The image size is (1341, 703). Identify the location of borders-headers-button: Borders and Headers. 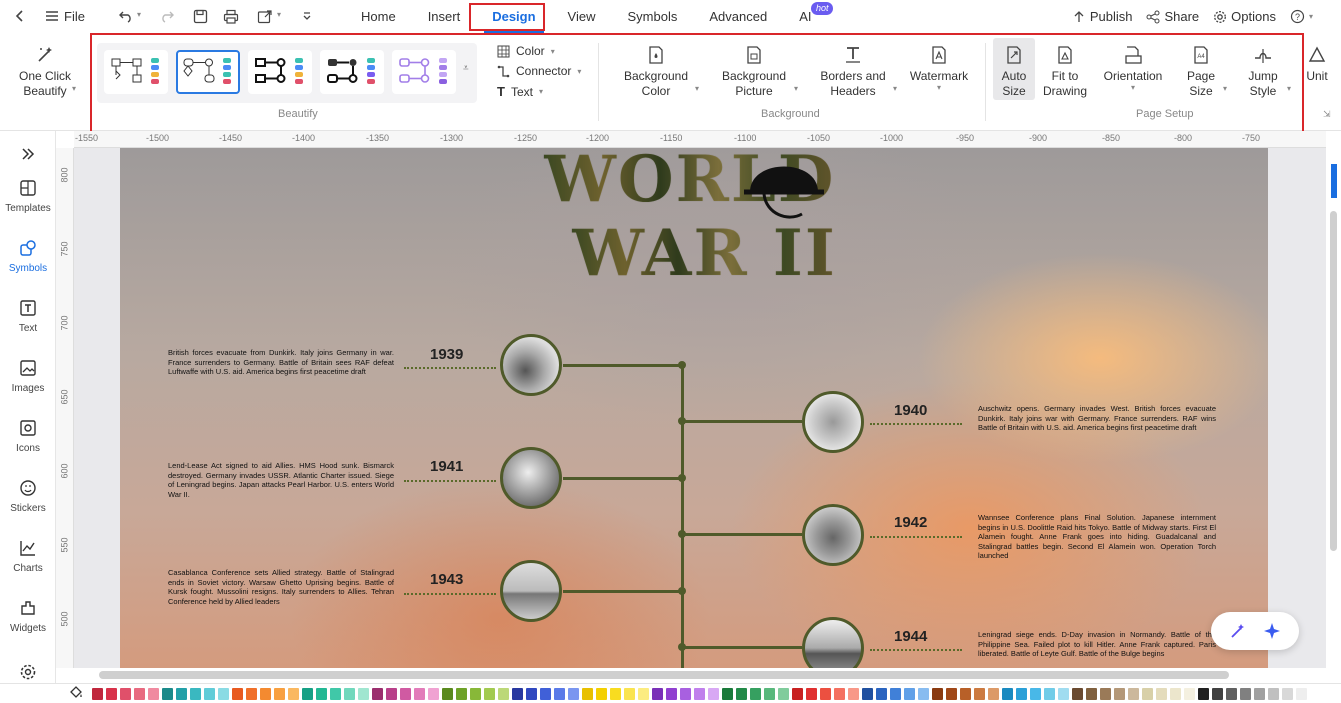
(853, 71).